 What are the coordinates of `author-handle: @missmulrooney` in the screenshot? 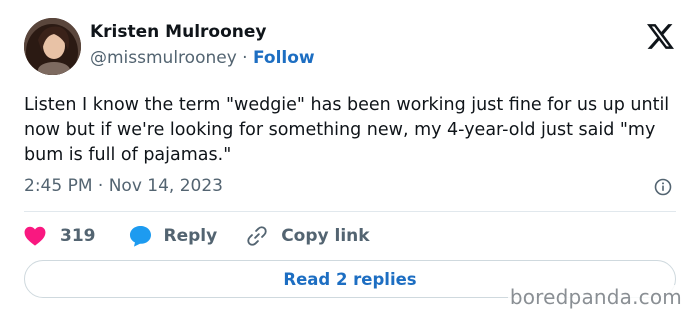 It's located at (163, 58).